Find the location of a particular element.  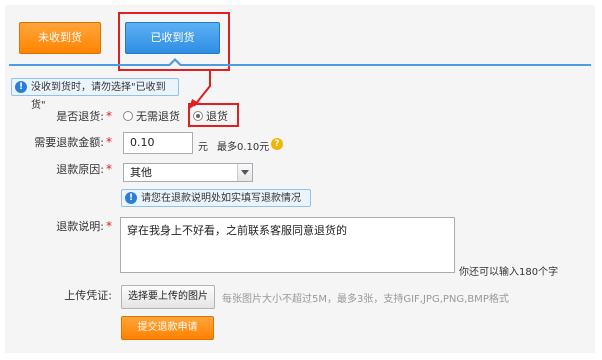

highlight-box-return is located at coordinates (213, 115).